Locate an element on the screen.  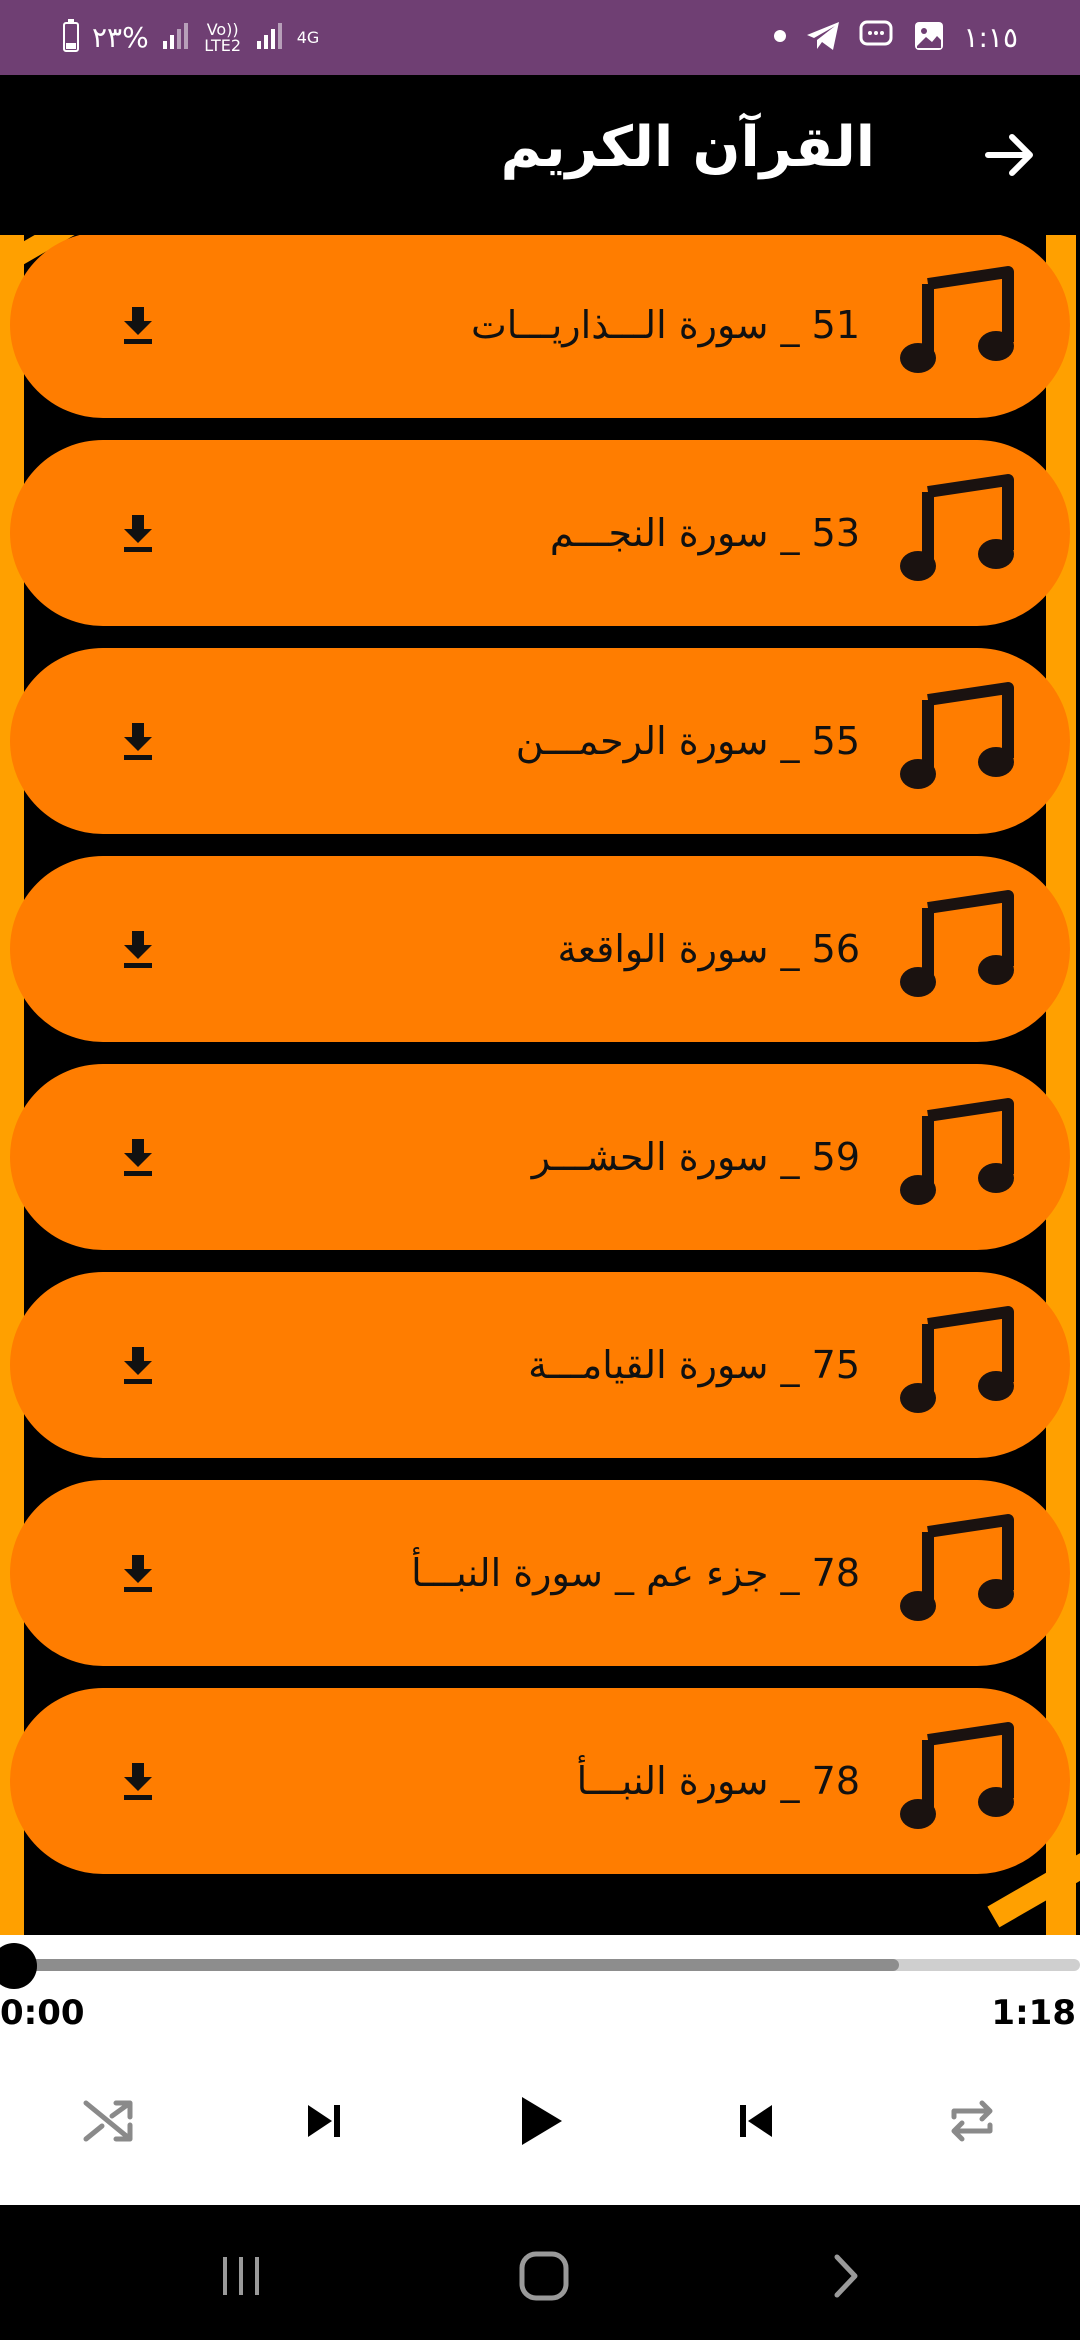
app-bar: القرآن الكريم is located at coordinates (540, 155).